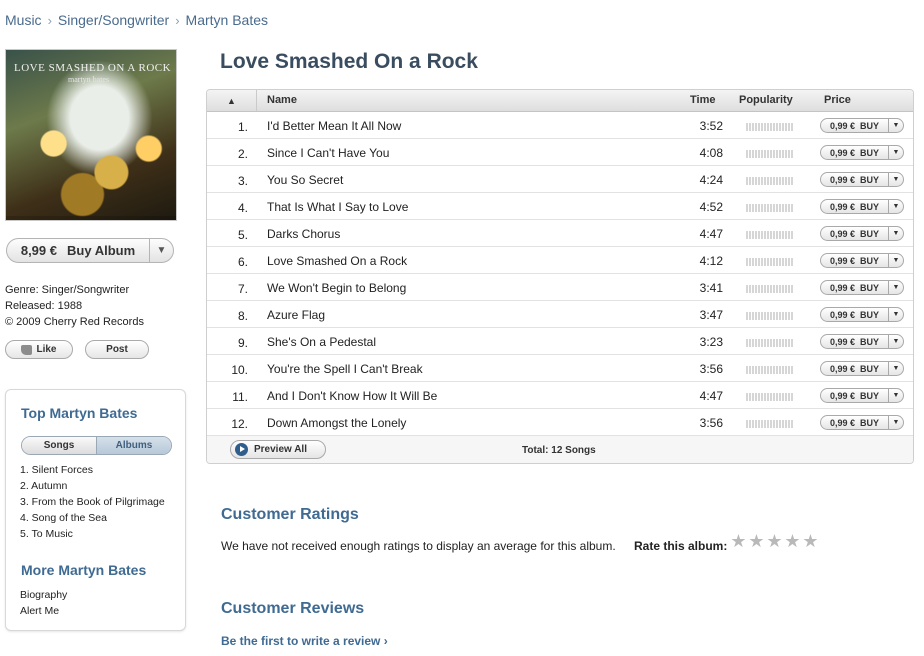 The image size is (924, 656). What do you see at coordinates (92, 534) in the screenshot?
I see `top-song-item: 5. To Music` at bounding box center [92, 534].